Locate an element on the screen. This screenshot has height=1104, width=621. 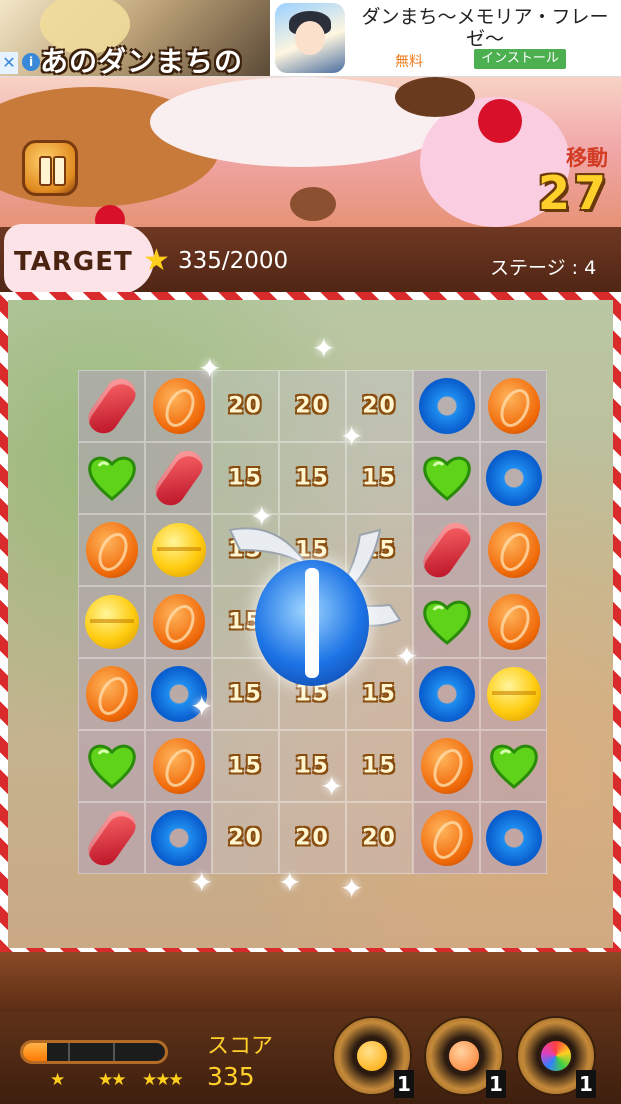
striped-candy-special is located at coordinates (312, 623).